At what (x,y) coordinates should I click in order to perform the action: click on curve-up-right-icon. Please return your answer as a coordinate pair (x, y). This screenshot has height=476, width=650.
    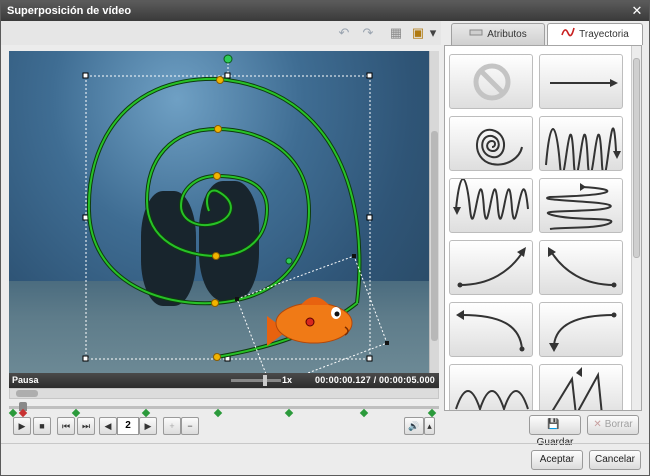
    Looking at the image, I should click on (491, 267).